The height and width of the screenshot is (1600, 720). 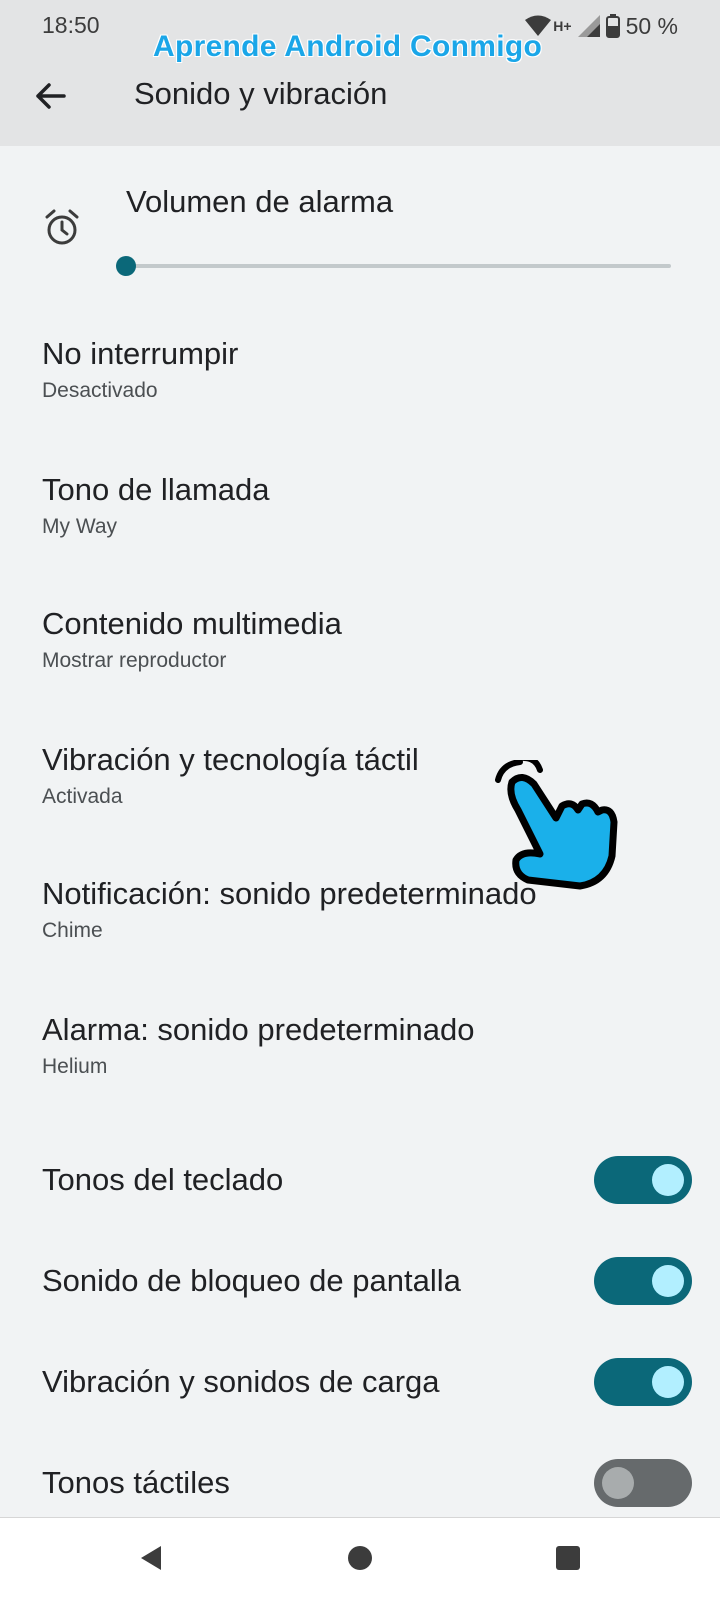 What do you see at coordinates (362, 506) in the screenshot?
I see `setting-ringtone: Tono de llamada My Way` at bounding box center [362, 506].